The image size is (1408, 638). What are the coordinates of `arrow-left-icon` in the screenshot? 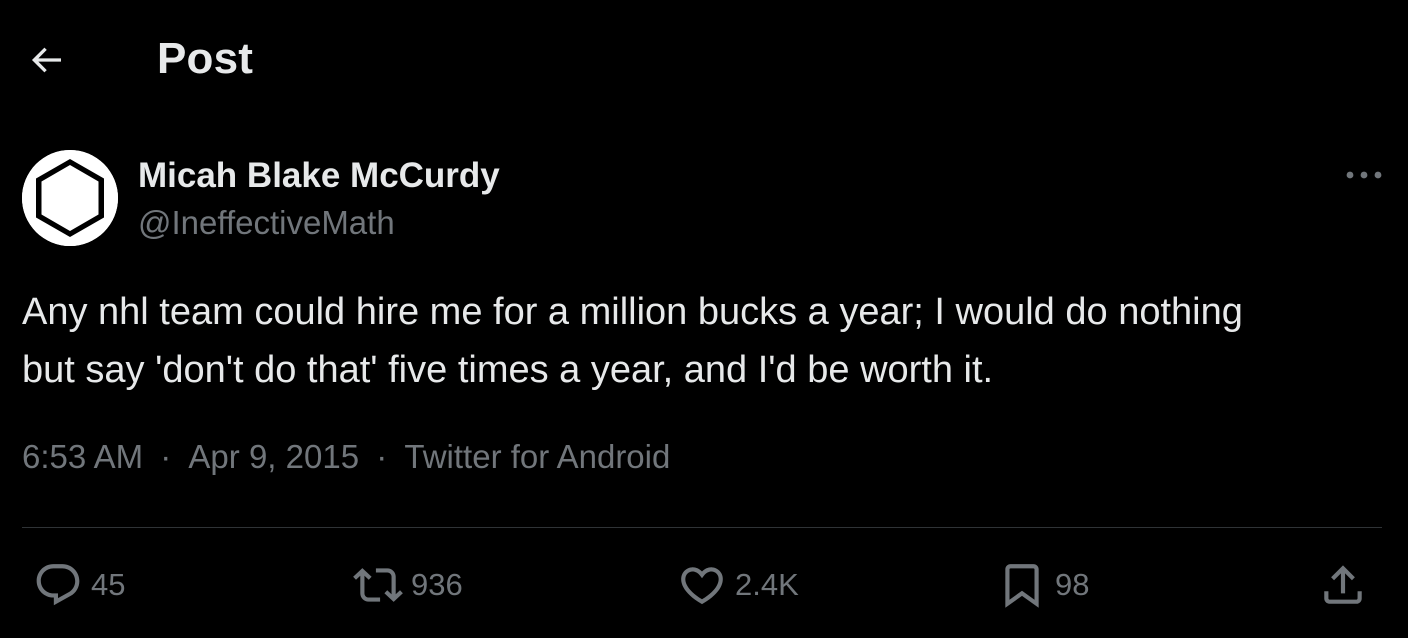 It's located at (46, 60).